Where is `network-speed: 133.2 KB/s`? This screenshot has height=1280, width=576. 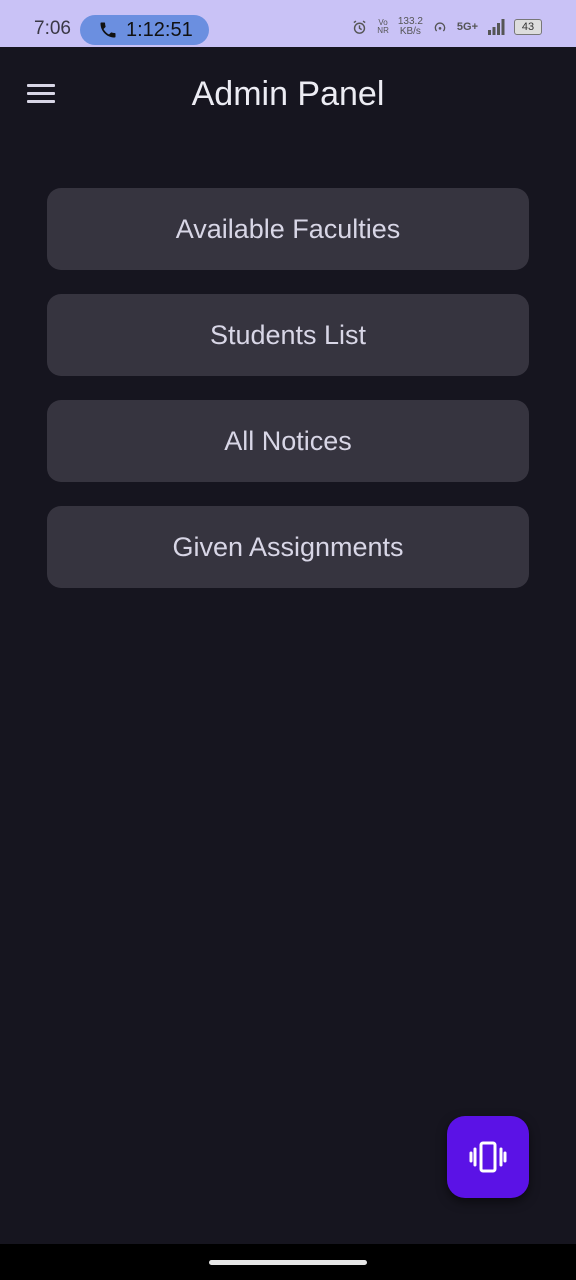
network-speed: 133.2 KB/s is located at coordinates (410, 26).